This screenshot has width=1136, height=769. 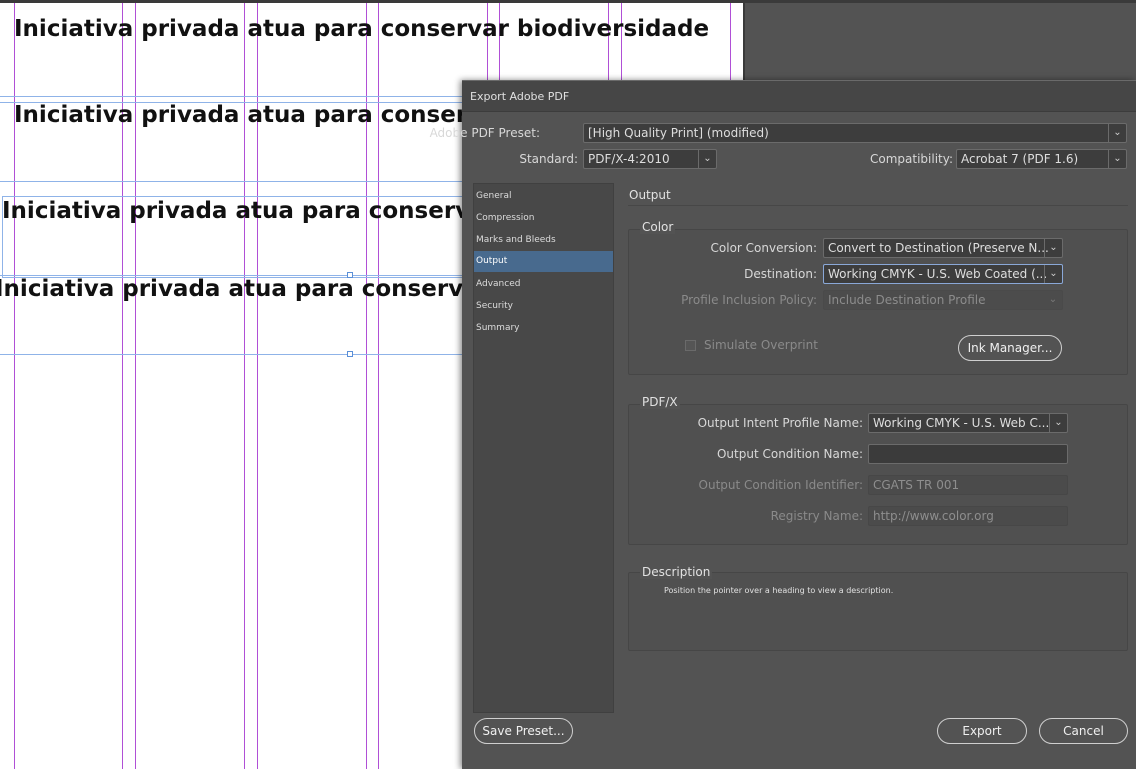 I want to click on sidebar-item-security: Security, so click(x=543, y=306).